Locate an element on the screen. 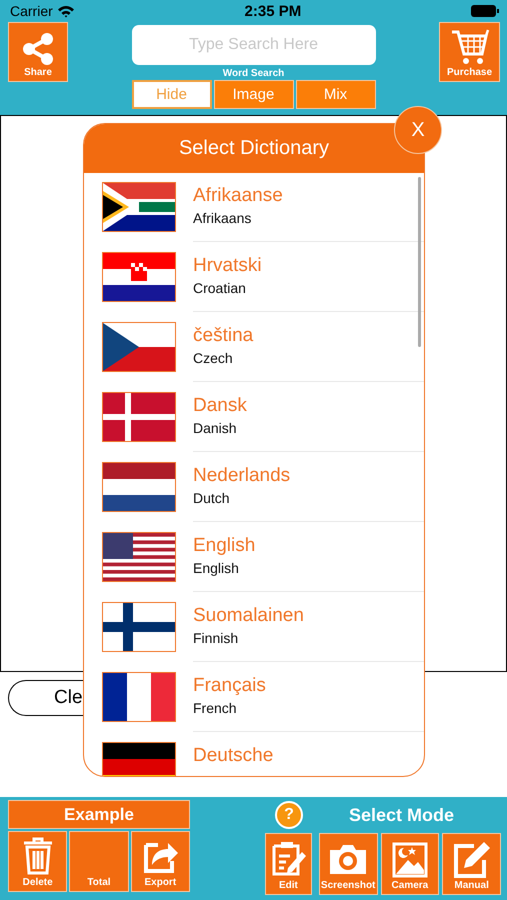 The image size is (507, 900). mode-tab: Hide is located at coordinates (172, 94).